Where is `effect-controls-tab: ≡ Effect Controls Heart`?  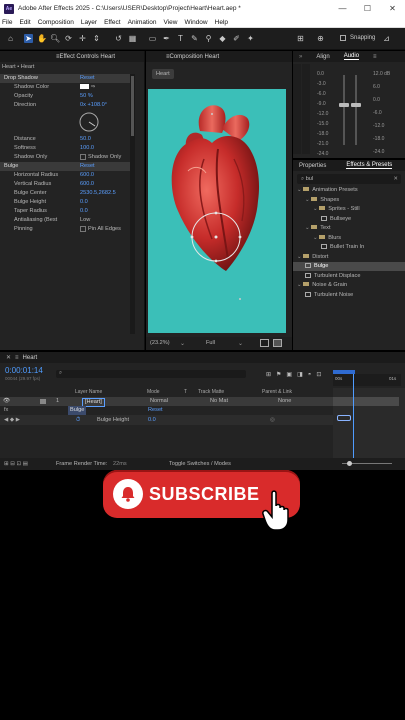 effect-controls-tab: ≡ Effect Controls Heart is located at coordinates (72, 56).